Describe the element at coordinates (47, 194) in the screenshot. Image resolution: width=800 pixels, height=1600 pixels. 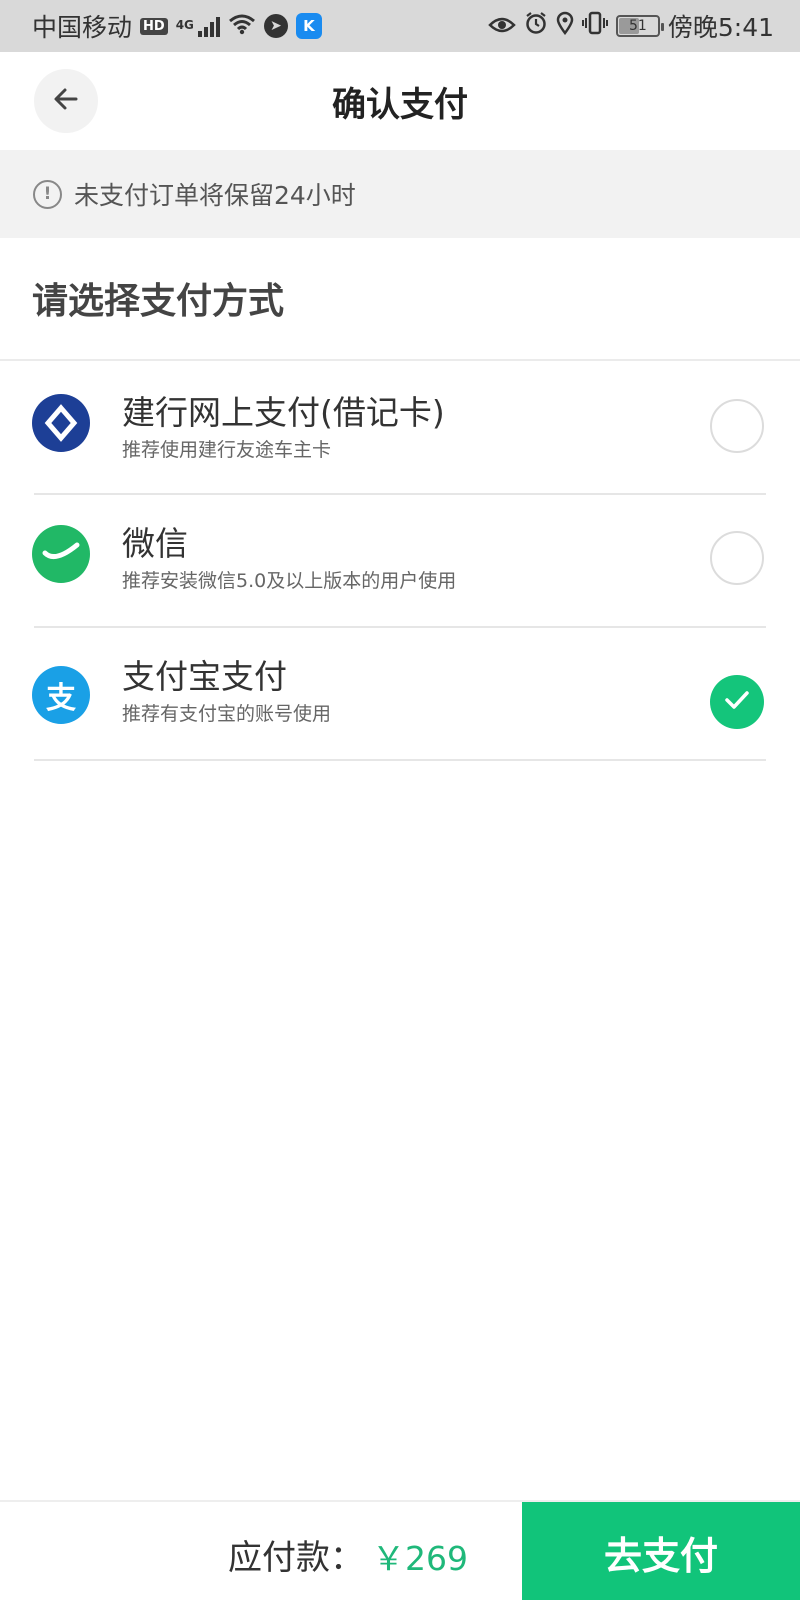
I see `exclamation-icon: !` at that location.